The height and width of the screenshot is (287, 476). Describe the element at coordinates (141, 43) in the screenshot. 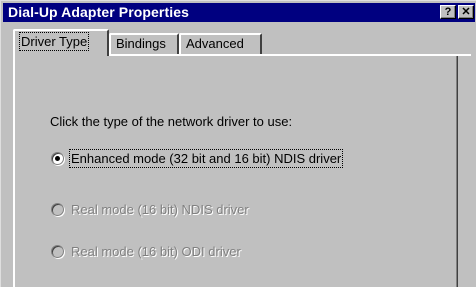

I see `tab-bindings-label: Bindings` at that location.